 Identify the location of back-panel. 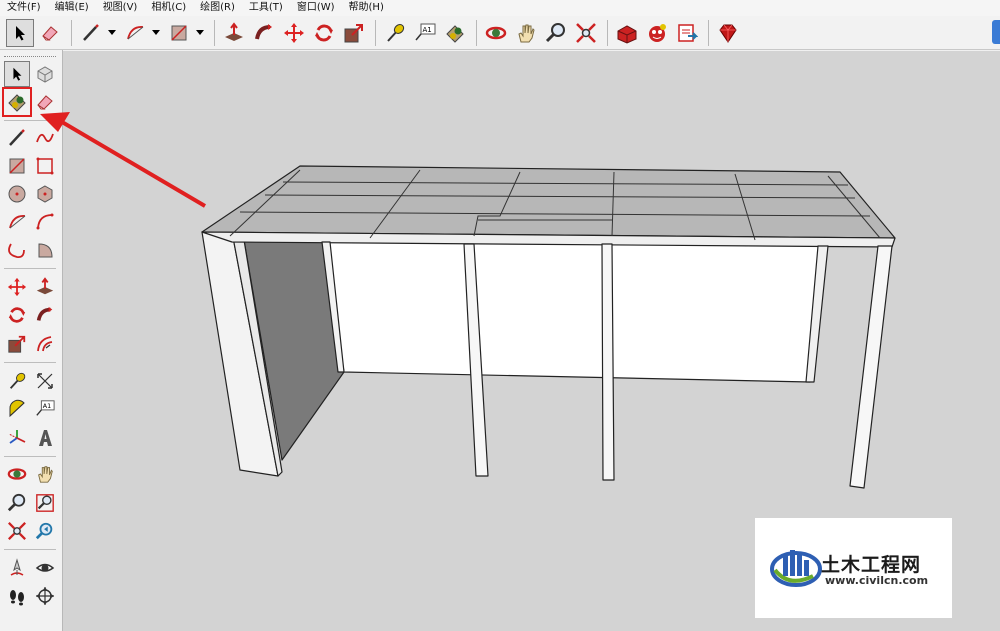
(575, 311).